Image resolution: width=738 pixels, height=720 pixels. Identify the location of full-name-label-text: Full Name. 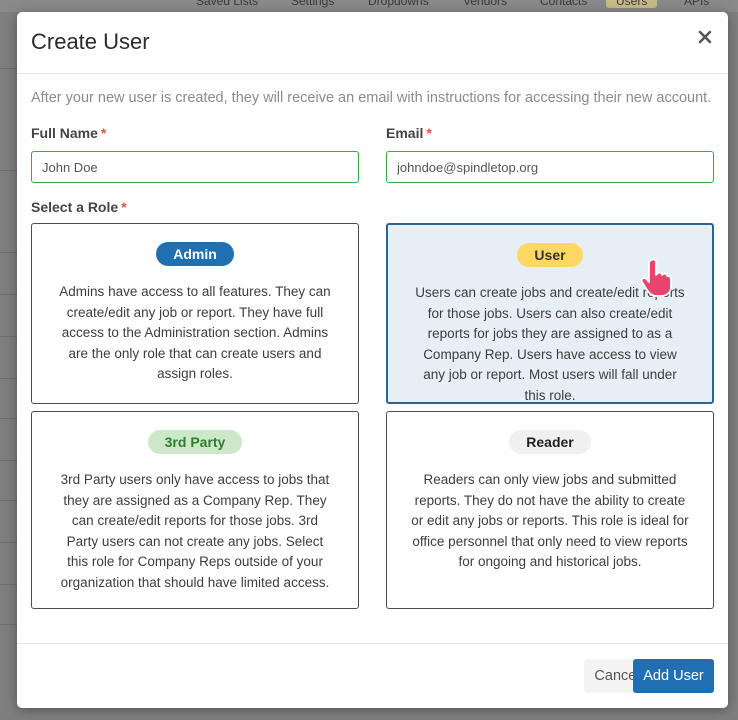
(64, 133).